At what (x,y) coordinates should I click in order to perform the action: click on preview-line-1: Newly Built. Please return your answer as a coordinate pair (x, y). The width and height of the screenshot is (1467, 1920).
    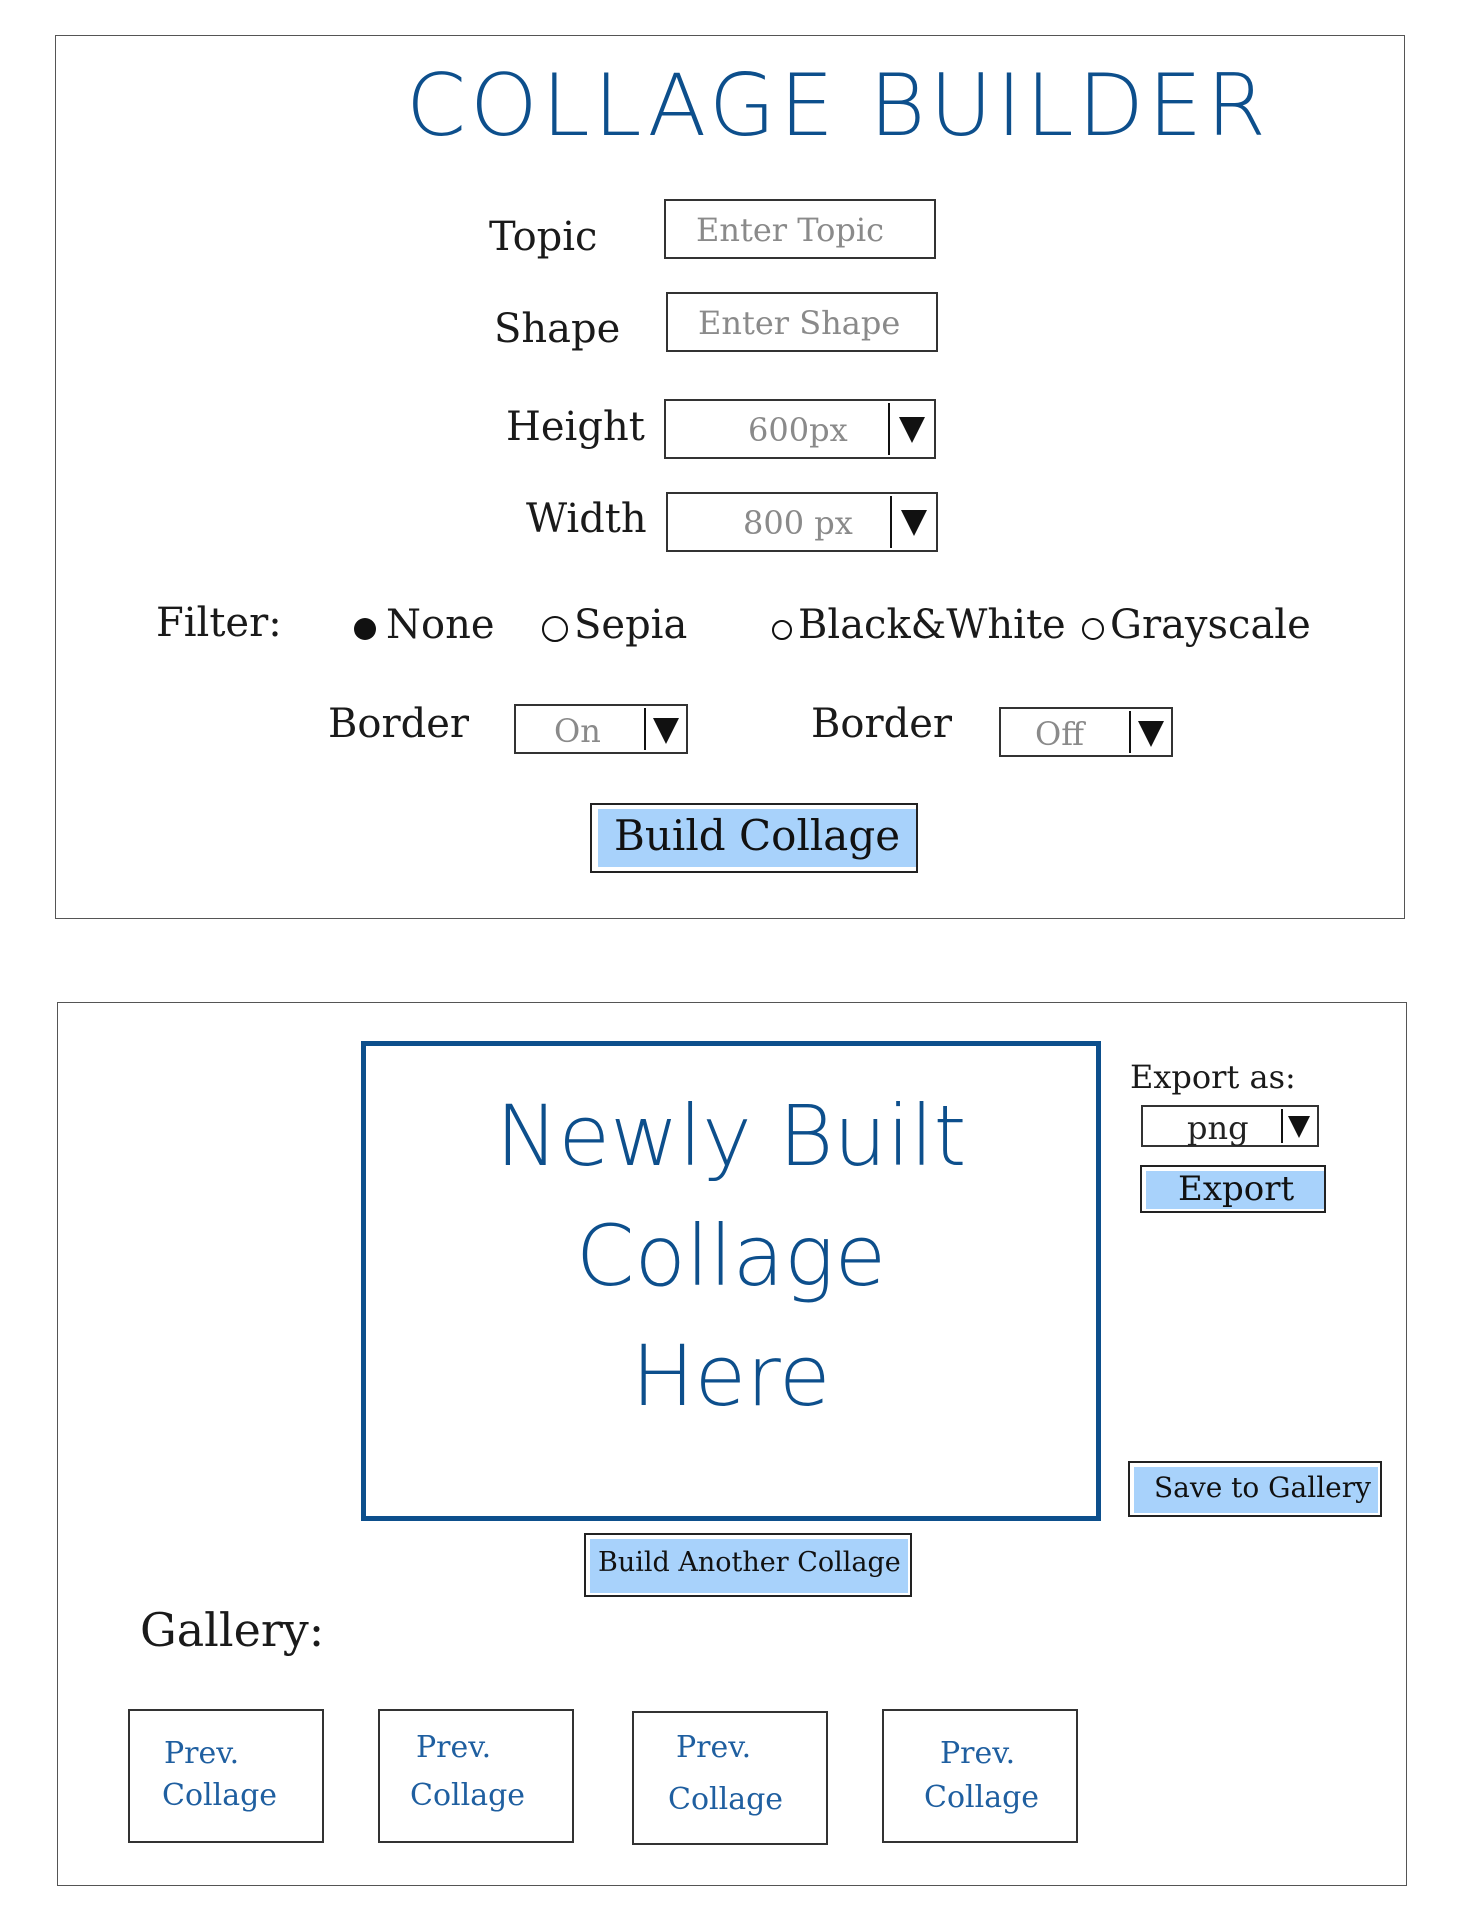
    Looking at the image, I should click on (731, 1136).